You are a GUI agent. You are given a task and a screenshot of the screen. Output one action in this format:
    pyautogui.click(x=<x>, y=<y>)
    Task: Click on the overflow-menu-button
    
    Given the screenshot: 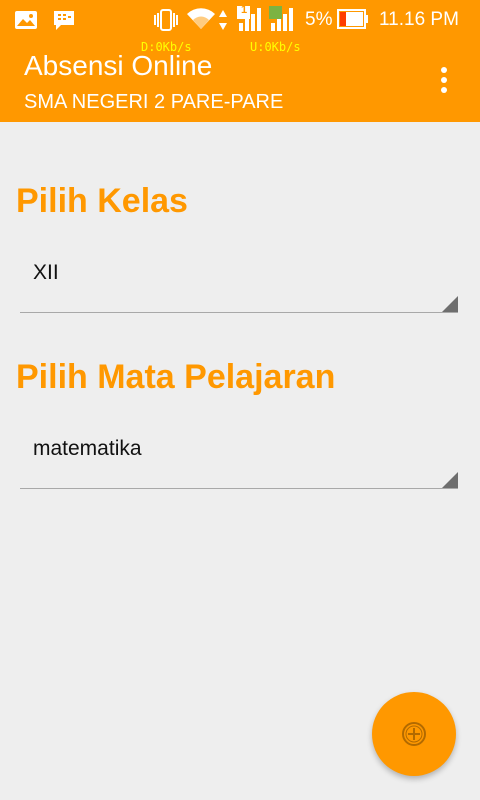 What is the action you would take?
    pyautogui.click(x=444, y=80)
    